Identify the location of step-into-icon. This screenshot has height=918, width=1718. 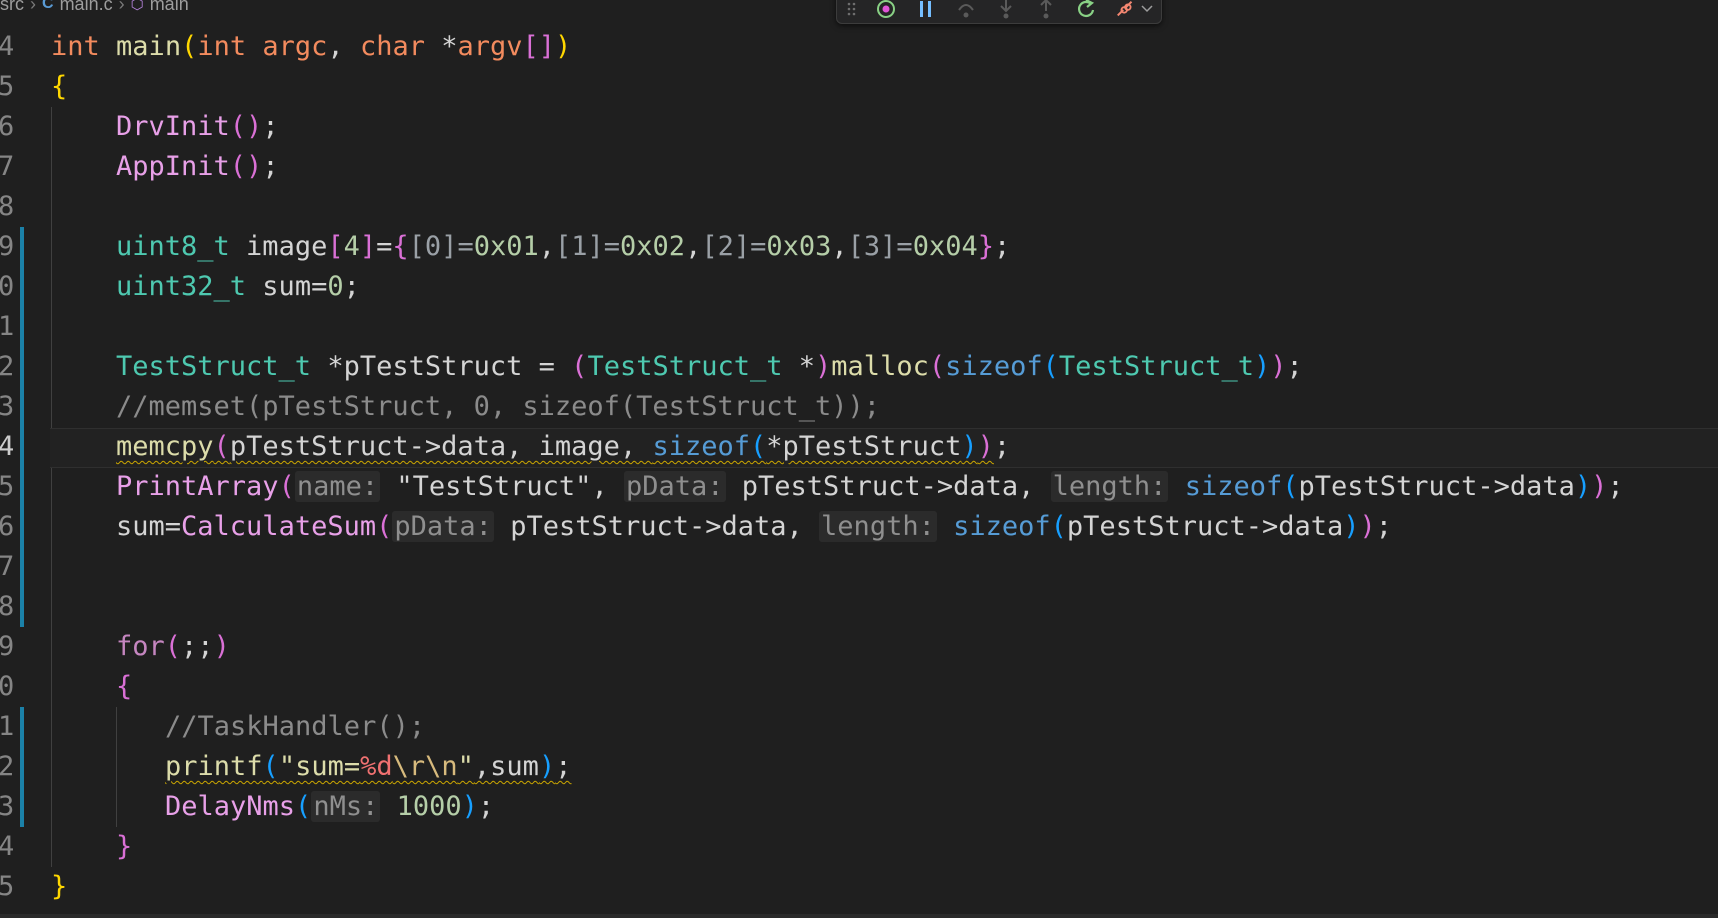
(1006, 9).